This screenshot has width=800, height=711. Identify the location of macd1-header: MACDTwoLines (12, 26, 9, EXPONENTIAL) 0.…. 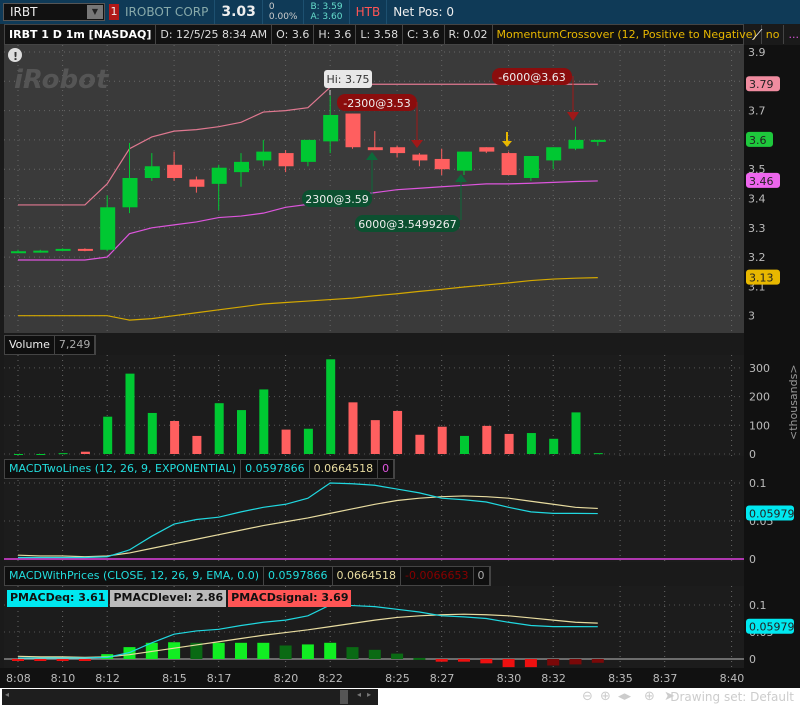
(200, 469).